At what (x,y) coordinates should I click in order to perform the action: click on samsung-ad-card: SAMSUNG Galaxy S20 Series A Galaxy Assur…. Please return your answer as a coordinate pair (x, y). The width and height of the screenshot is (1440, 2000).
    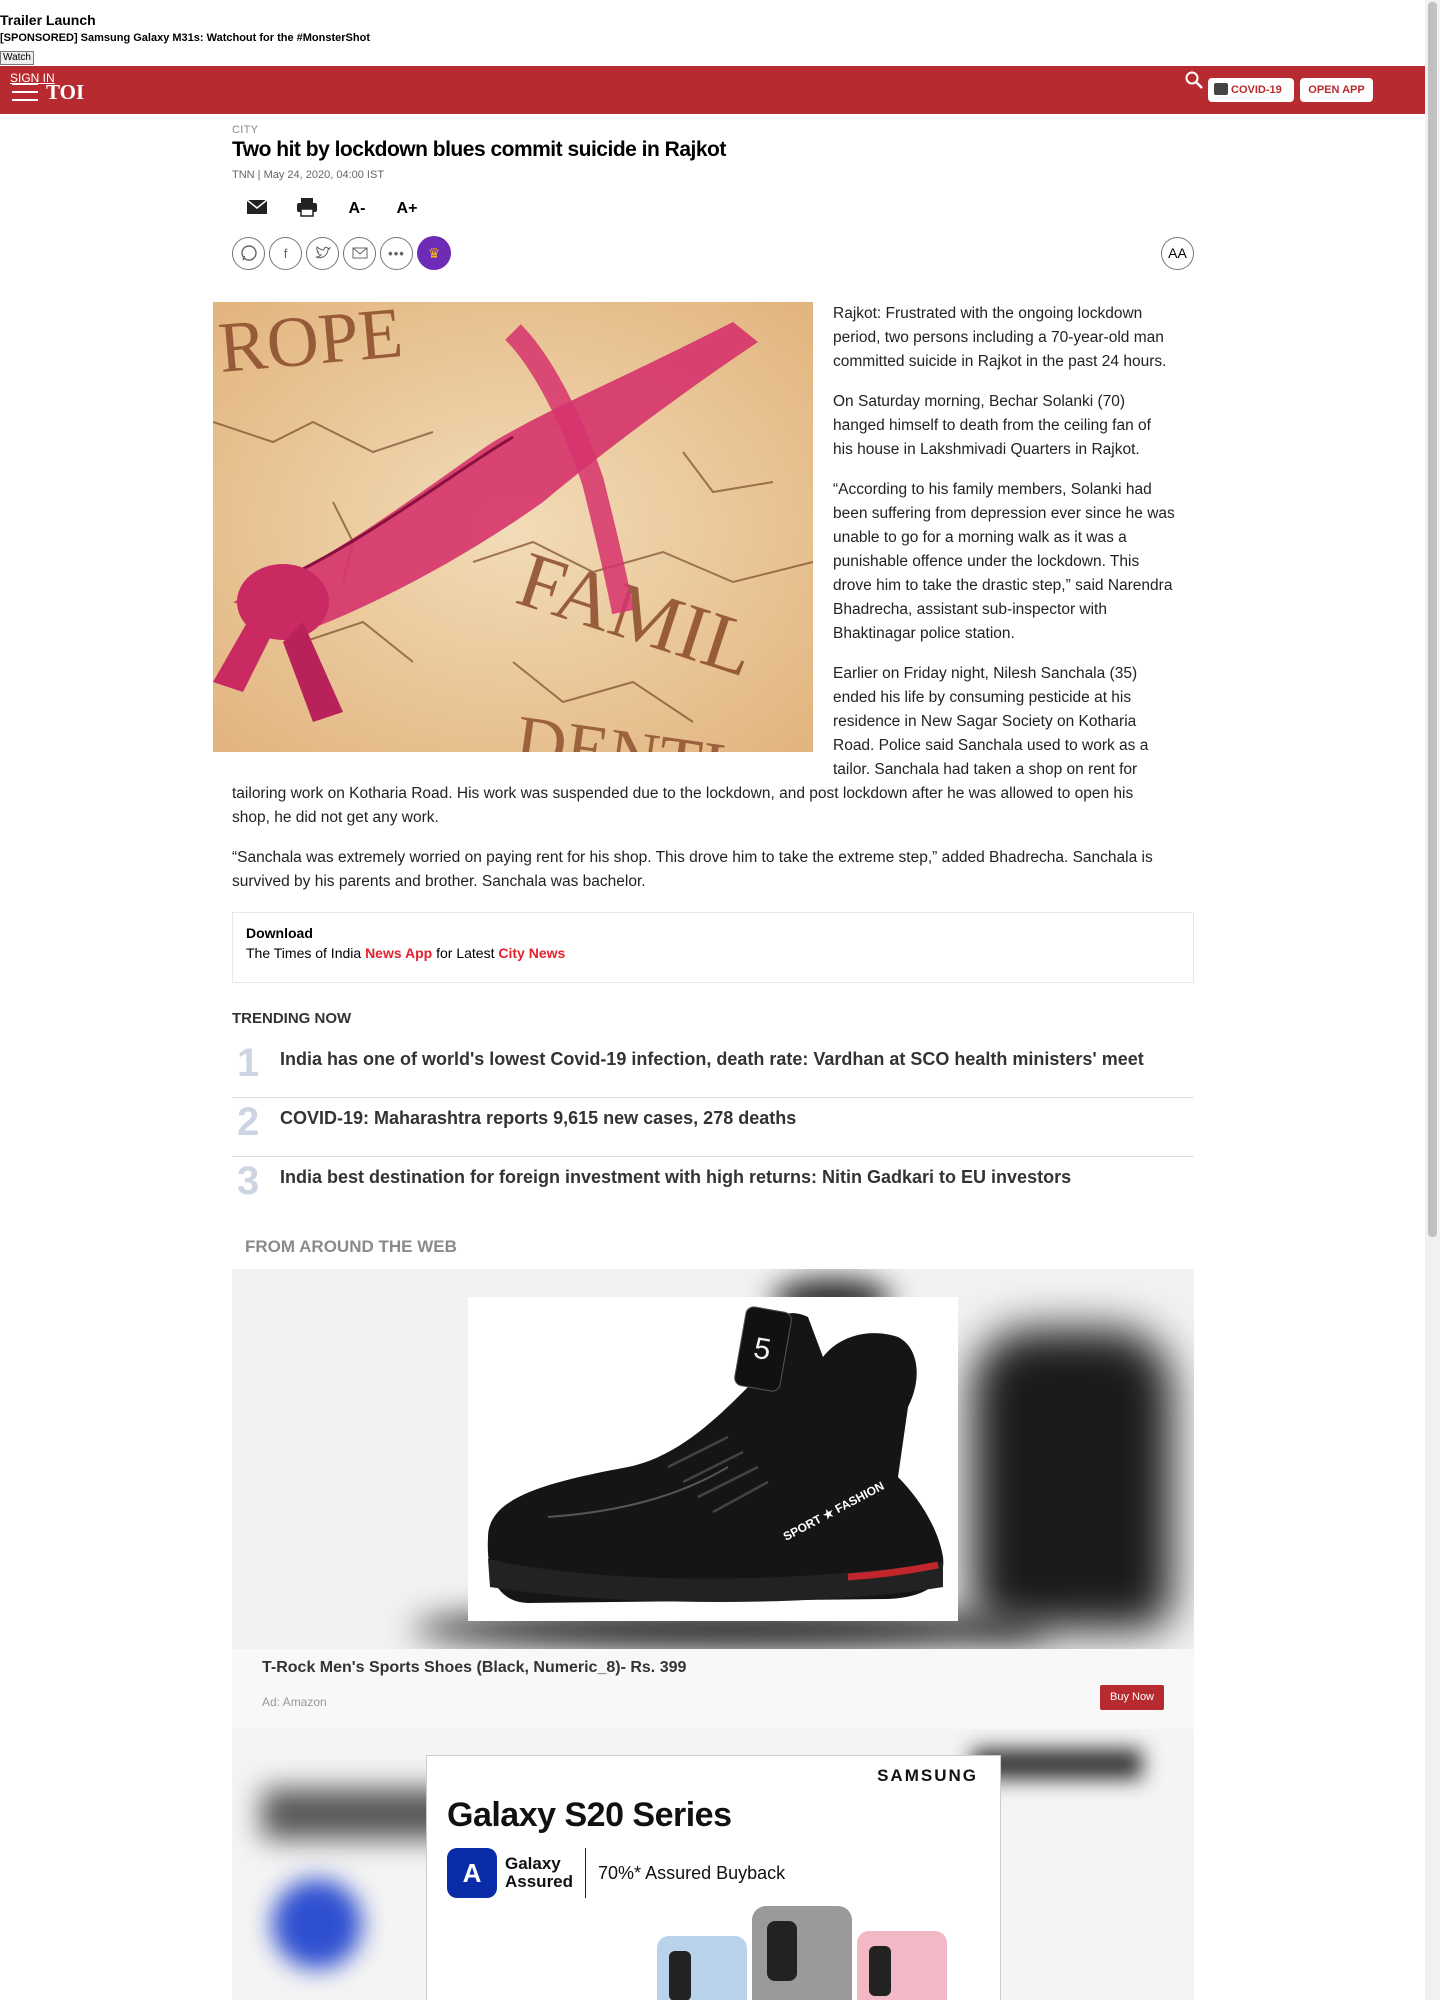
    Looking at the image, I should click on (713, 1877).